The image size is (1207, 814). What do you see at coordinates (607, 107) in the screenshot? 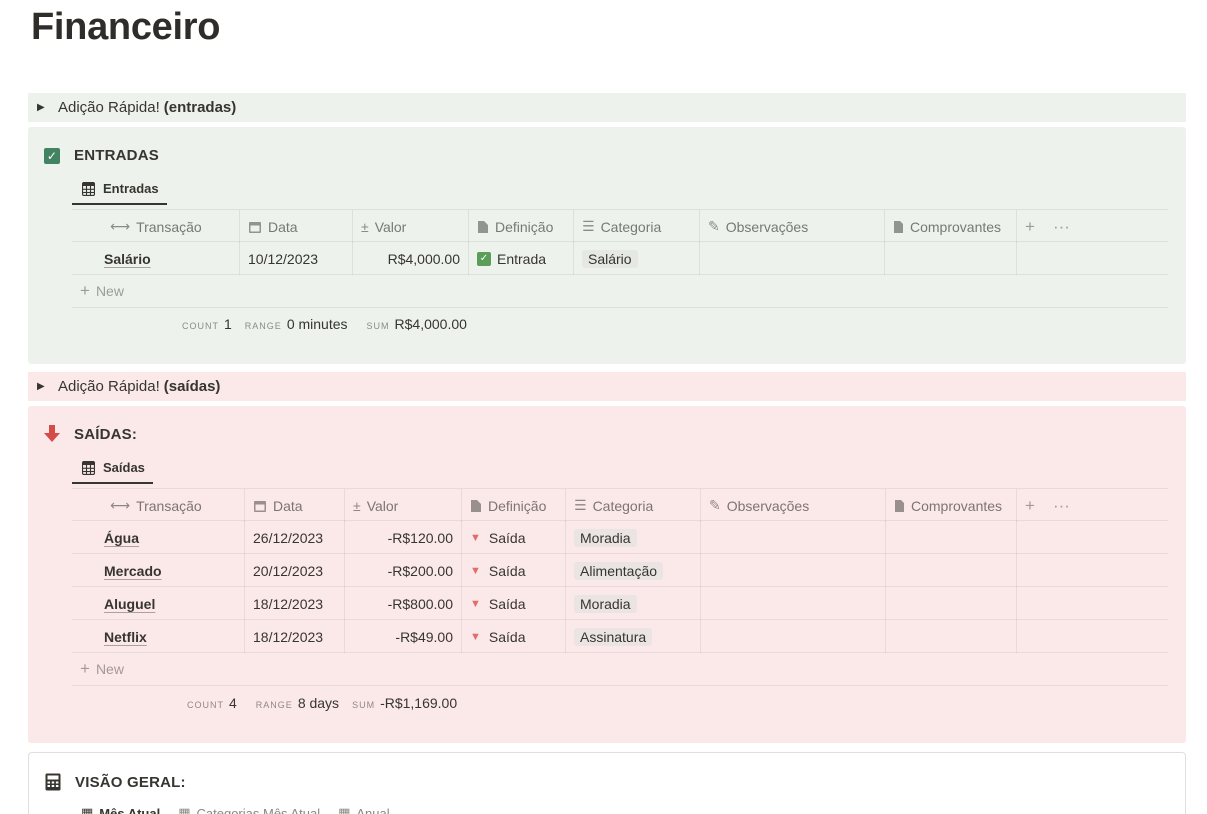
I see `quick-add-entradas-toggle: ▶ Adição Rápida! (entradas)` at bounding box center [607, 107].